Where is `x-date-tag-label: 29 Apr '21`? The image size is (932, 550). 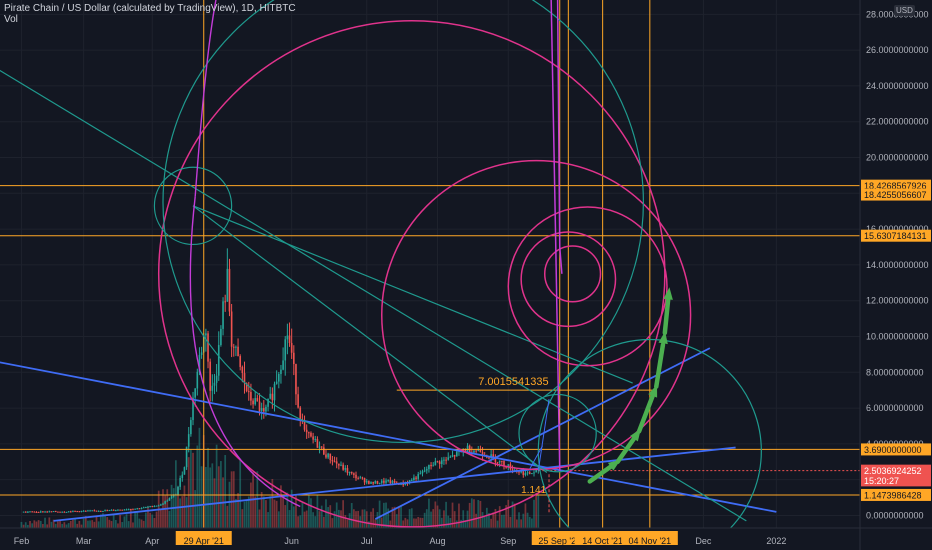 x-date-tag-label: 29 Apr '21 is located at coordinates (204, 541).